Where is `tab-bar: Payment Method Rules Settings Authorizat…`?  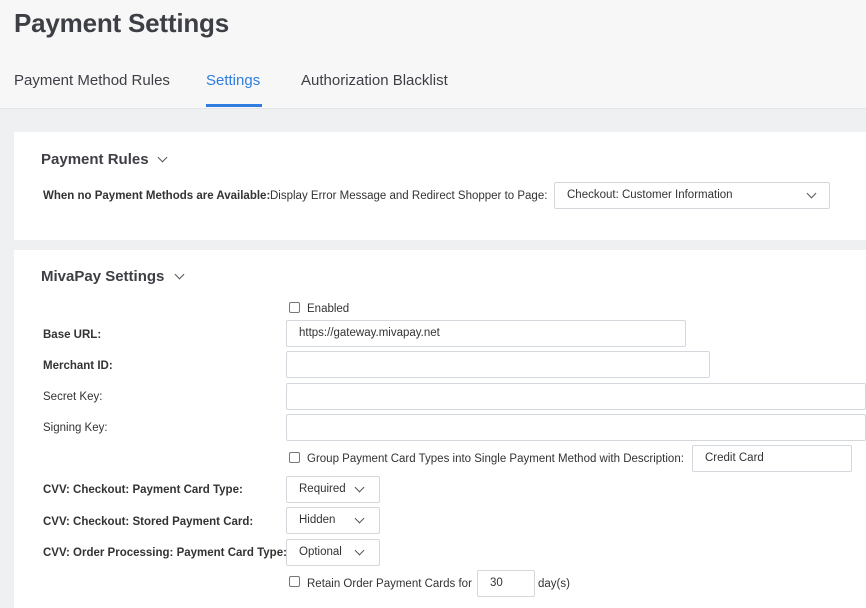
tab-bar: Payment Method Rules Settings Authorizat… is located at coordinates (433, 87).